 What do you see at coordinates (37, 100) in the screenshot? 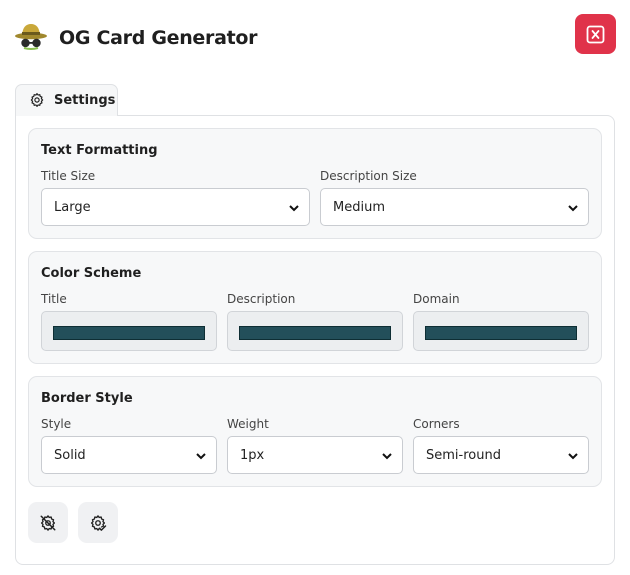
I see `gear-icon` at bounding box center [37, 100].